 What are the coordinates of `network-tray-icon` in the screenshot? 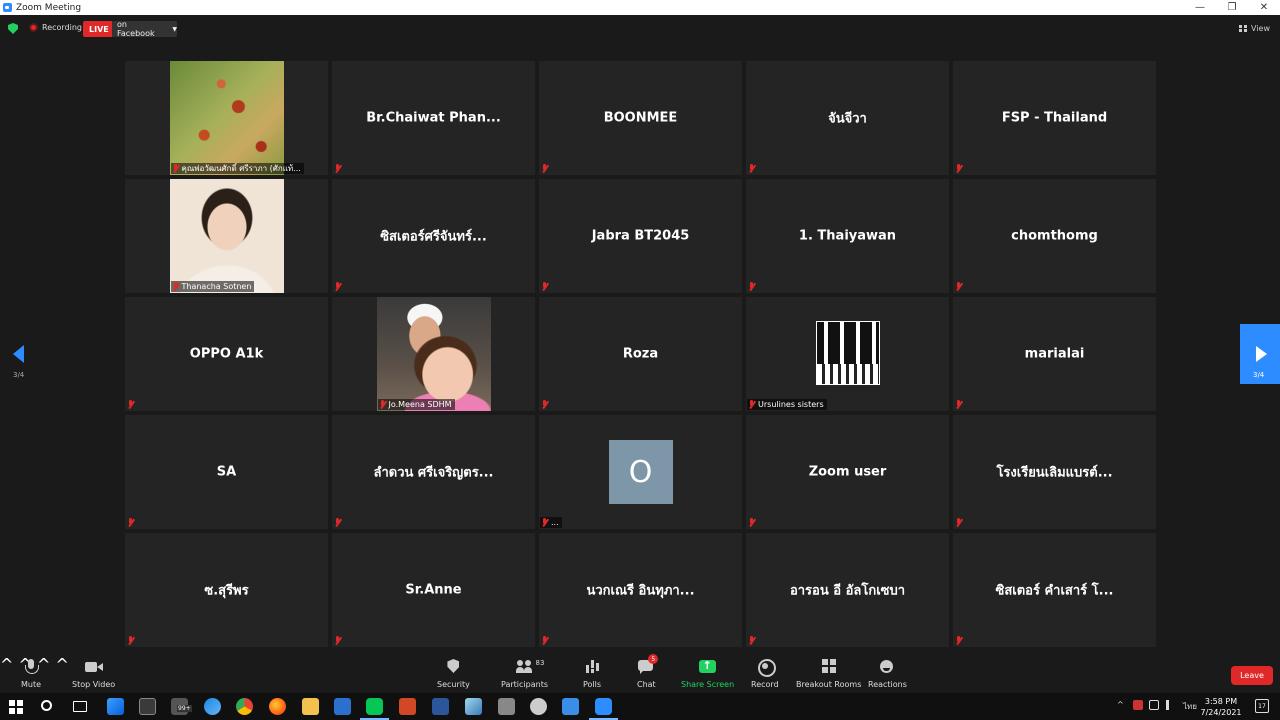 It's located at (1154, 705).